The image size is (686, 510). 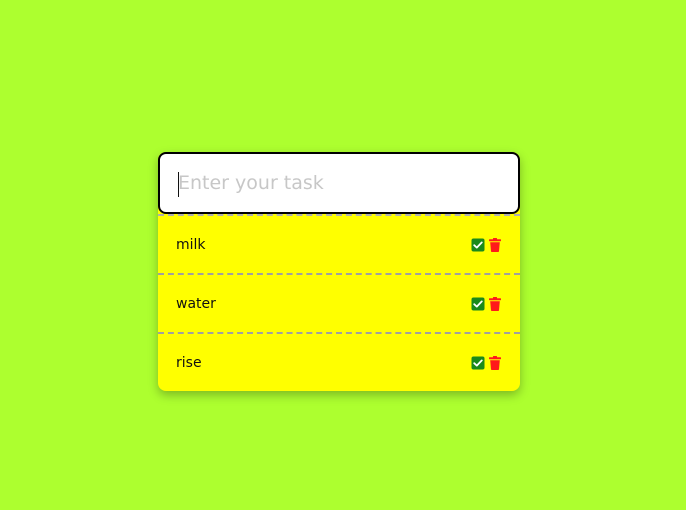 What do you see at coordinates (178, 184) in the screenshot?
I see `text-caret` at bounding box center [178, 184].